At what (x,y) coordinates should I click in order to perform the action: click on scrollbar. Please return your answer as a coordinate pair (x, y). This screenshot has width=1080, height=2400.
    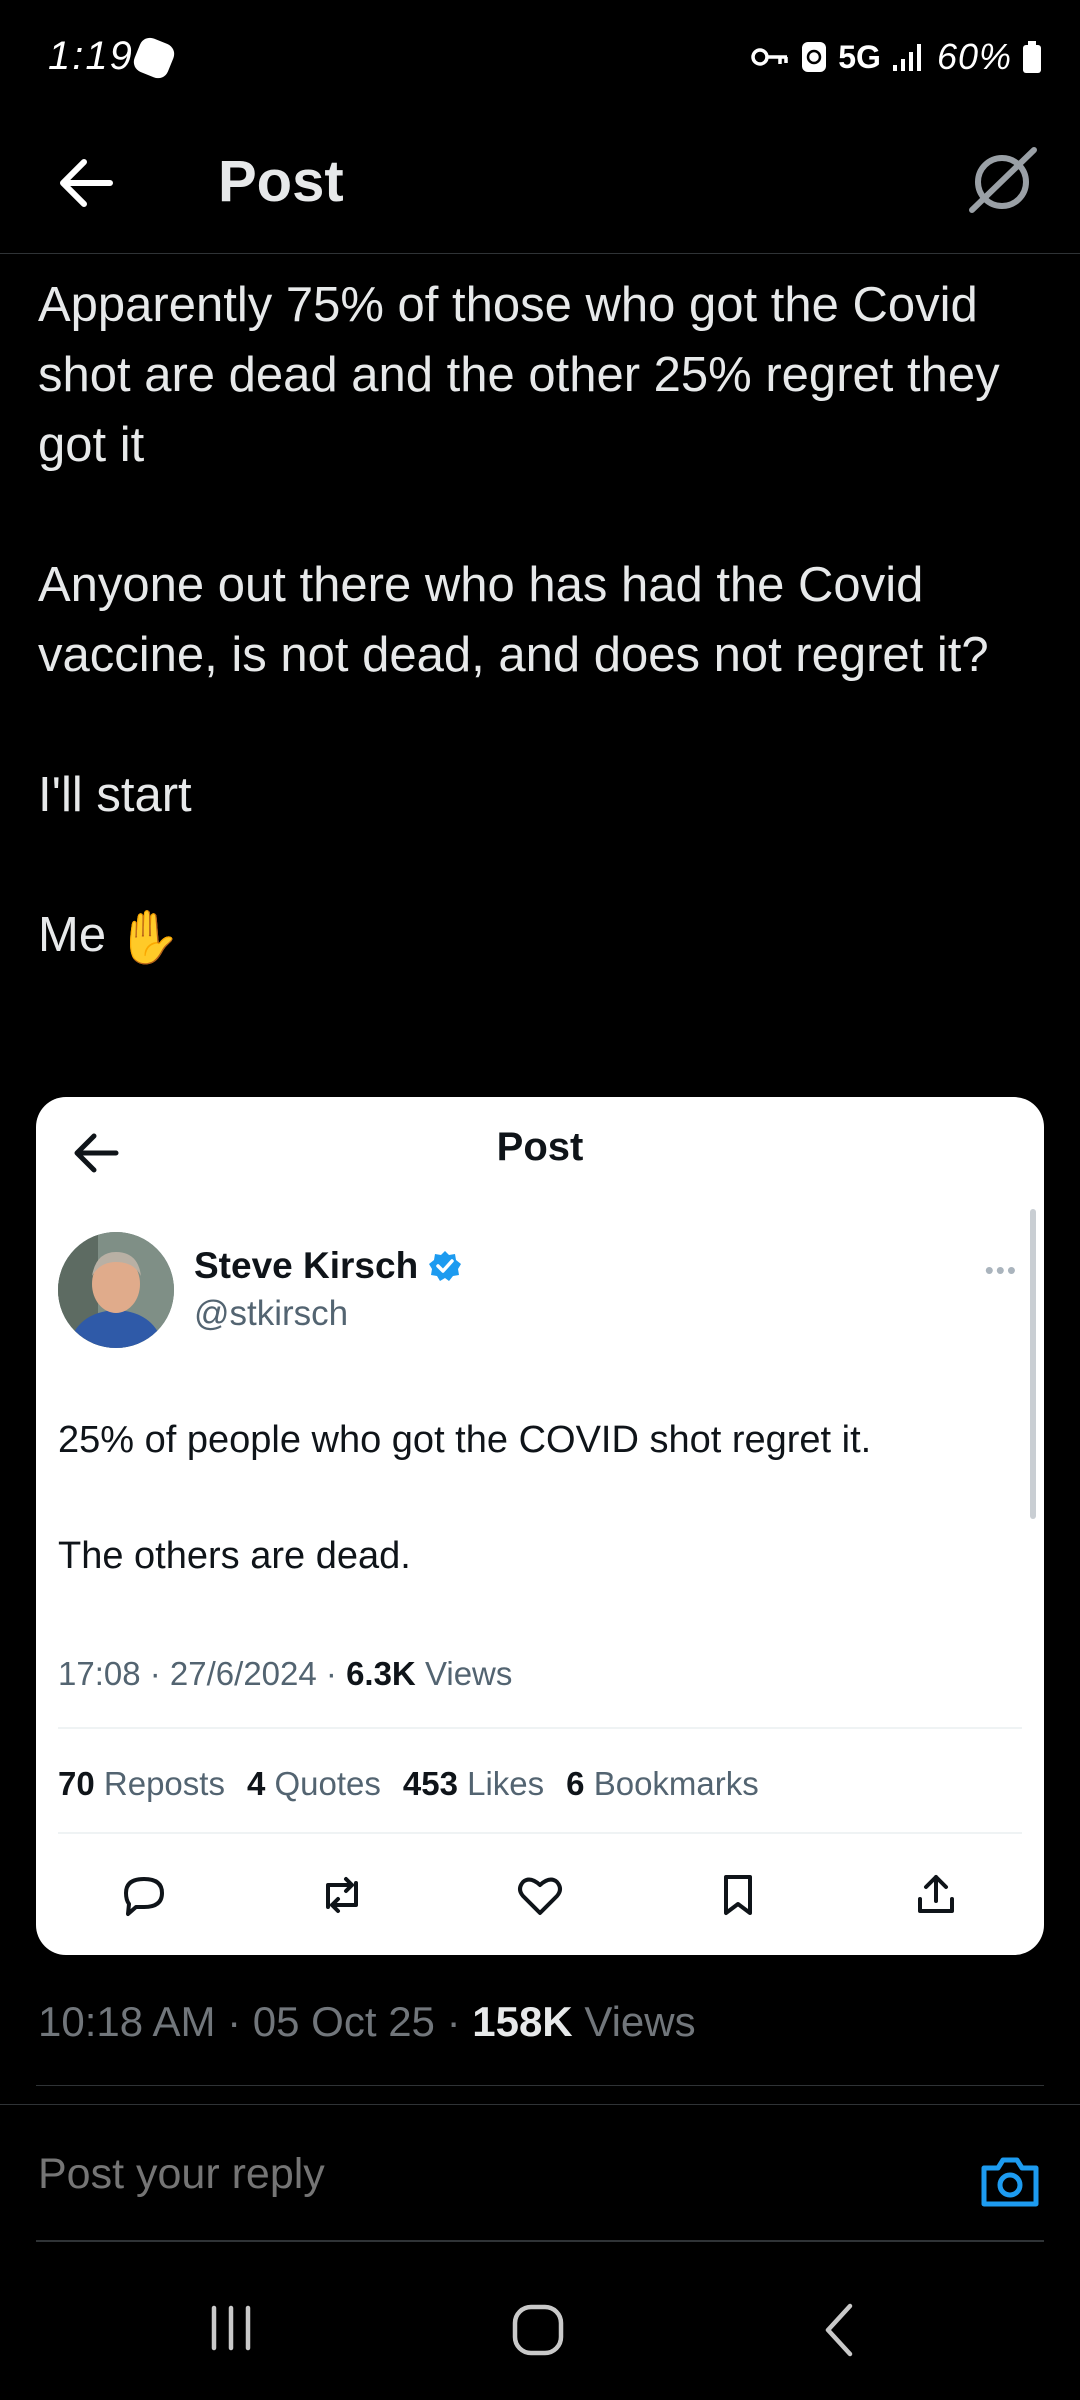
    Looking at the image, I should click on (1033, 1364).